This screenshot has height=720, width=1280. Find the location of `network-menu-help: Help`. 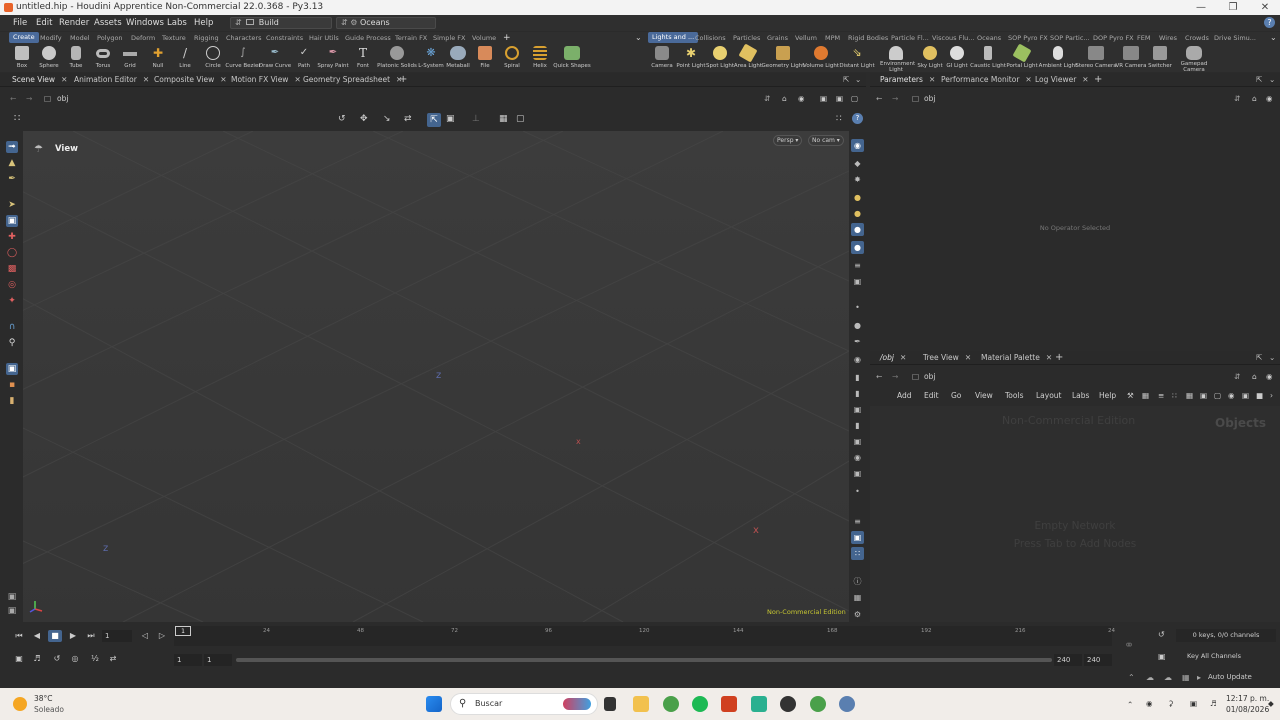

network-menu-help: Help is located at coordinates (1107, 396).